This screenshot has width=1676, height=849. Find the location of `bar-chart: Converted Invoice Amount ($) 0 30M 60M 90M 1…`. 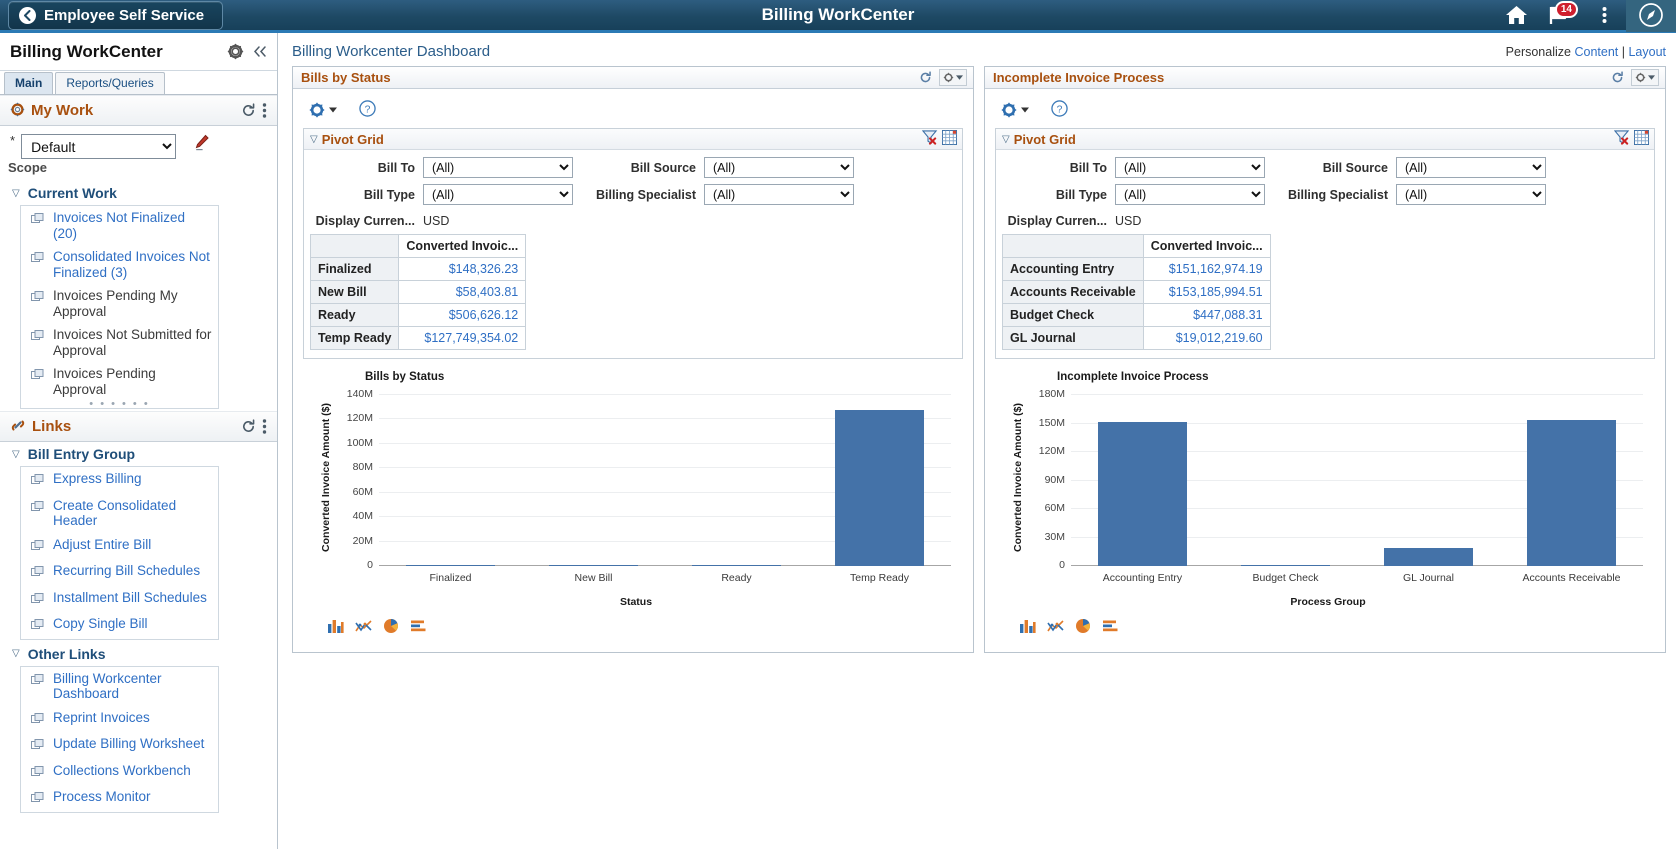

bar-chart: Converted Invoice Amount ($) 0 30M 60M 90M 1… is located at coordinates (1328, 491).